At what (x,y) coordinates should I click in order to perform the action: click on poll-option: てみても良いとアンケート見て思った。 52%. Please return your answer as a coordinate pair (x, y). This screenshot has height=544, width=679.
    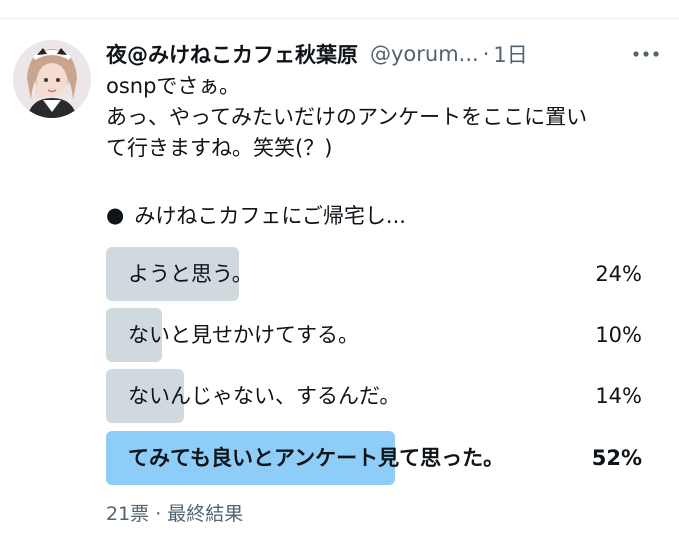
    Looking at the image, I should click on (376, 458).